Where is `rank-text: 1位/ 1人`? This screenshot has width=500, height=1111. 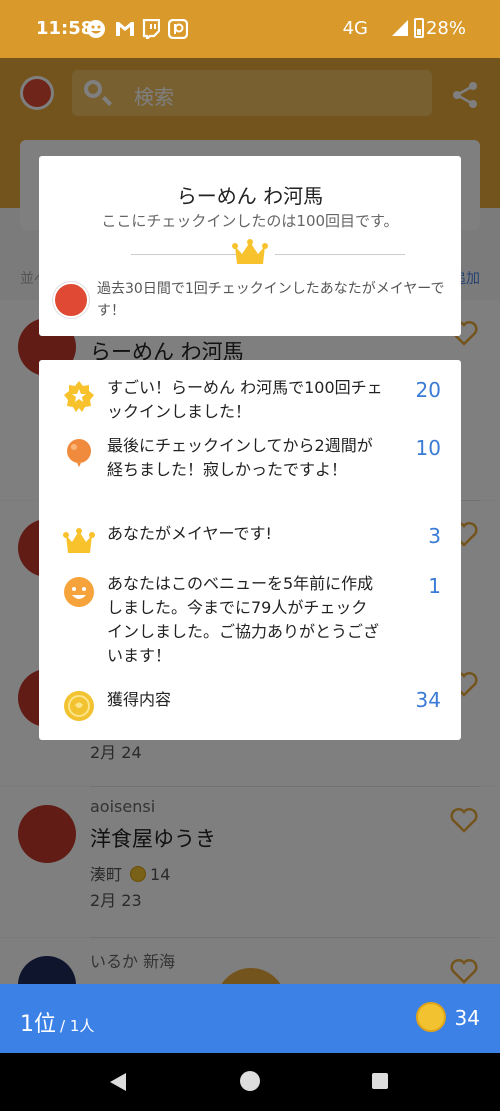 rank-text: 1位/ 1人 is located at coordinates (57, 1024).